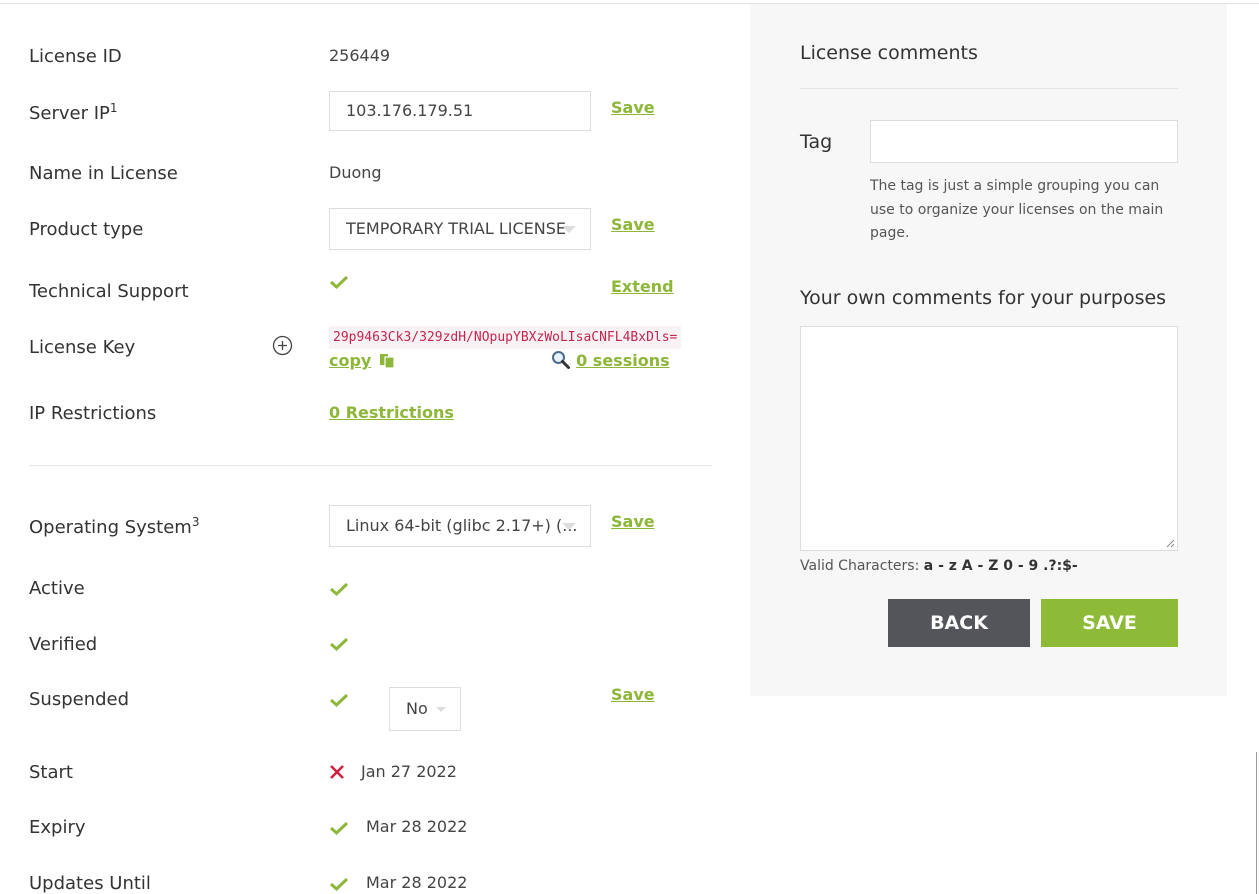 This screenshot has width=1259, height=894. I want to click on expiry-label: Expiry, so click(57, 827).